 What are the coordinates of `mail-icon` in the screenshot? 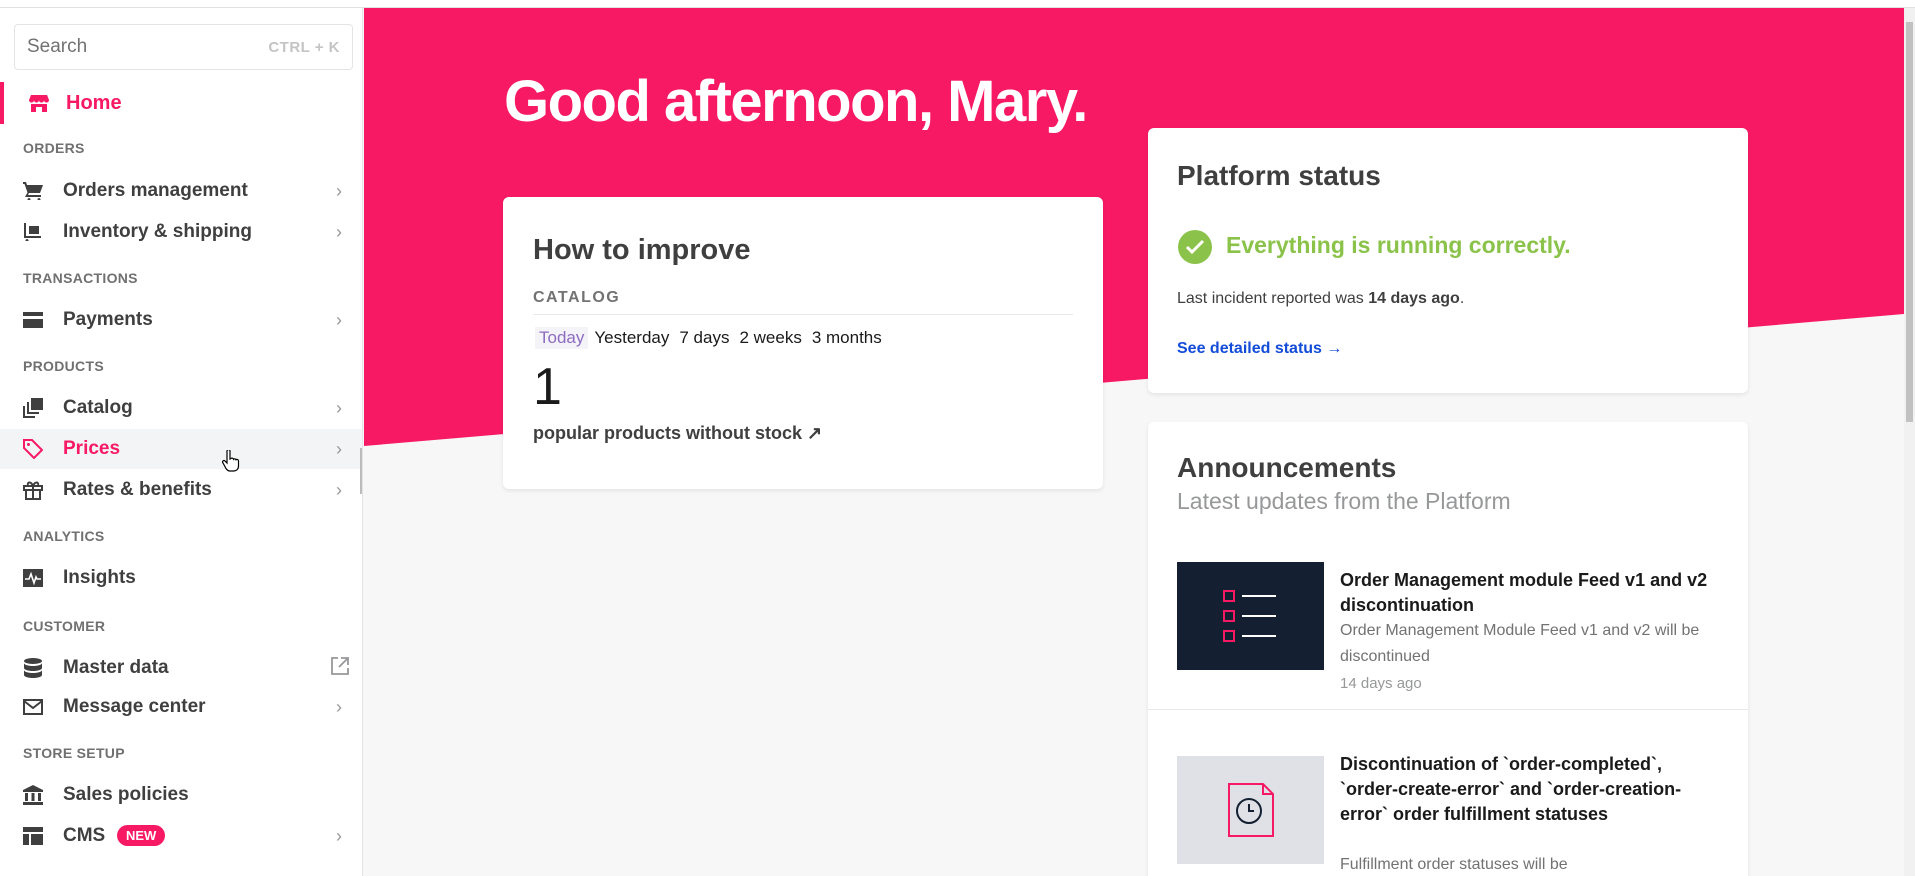 It's located at (33, 707).